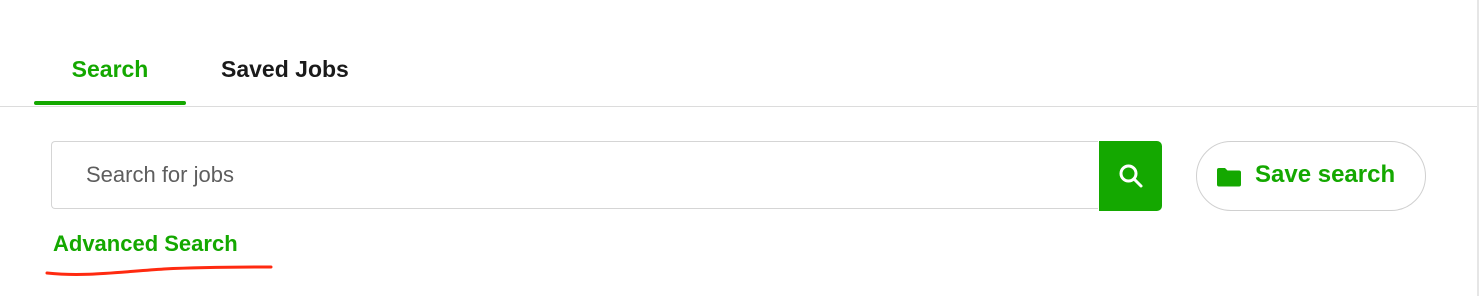 This screenshot has height=296, width=1479. I want to click on tab-saved-jobs-label: Saved Jobs, so click(285, 69).